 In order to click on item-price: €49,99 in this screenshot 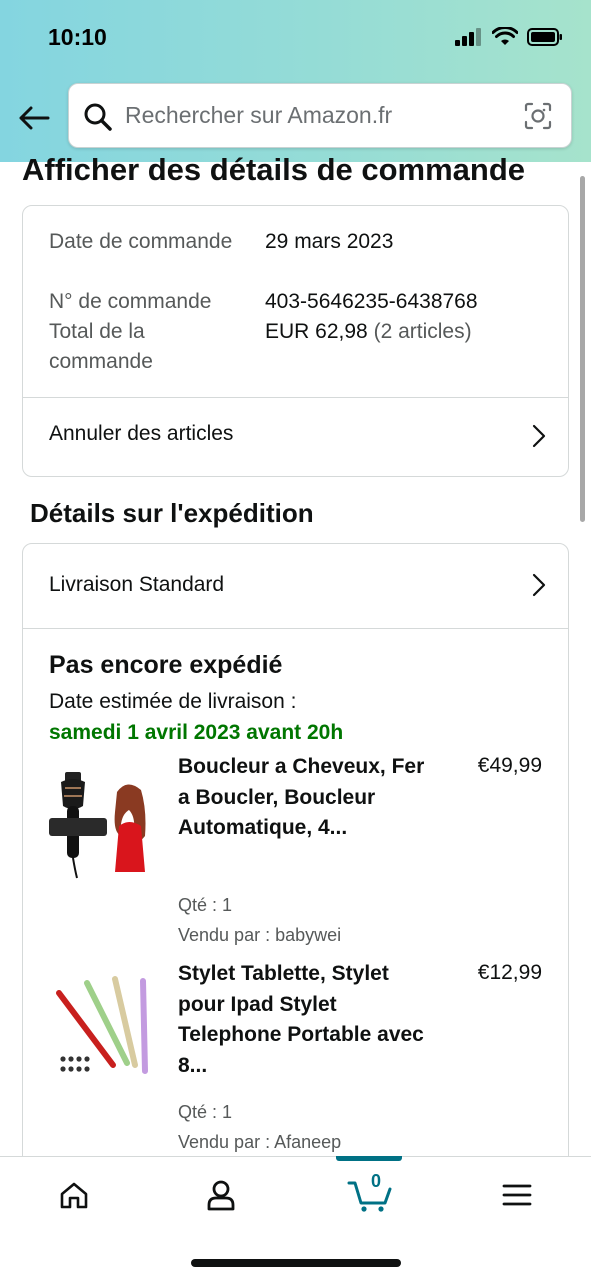, I will do `click(509, 765)`.